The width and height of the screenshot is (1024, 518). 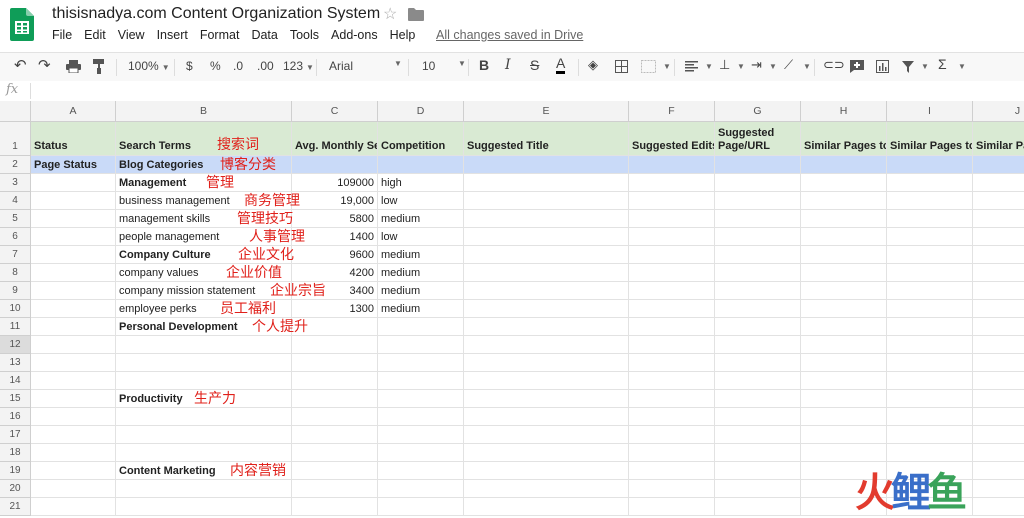 What do you see at coordinates (844, 435) in the screenshot?
I see `cell-h17` at bounding box center [844, 435].